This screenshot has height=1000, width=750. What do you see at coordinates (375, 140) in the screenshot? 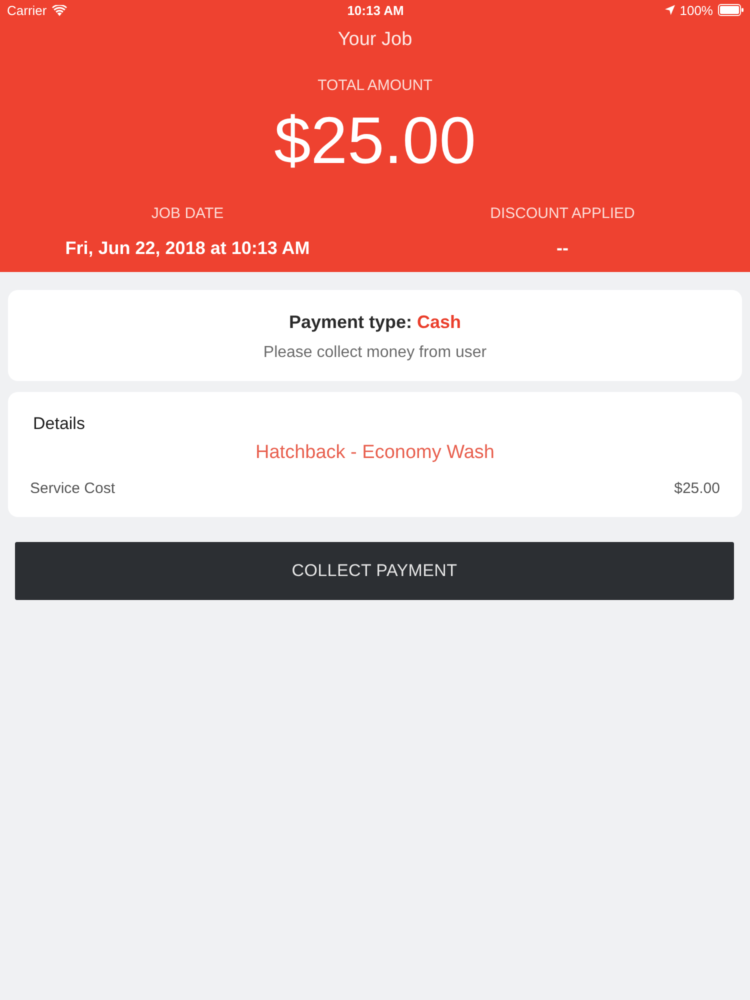
I see `total-amount: $25.00` at bounding box center [375, 140].